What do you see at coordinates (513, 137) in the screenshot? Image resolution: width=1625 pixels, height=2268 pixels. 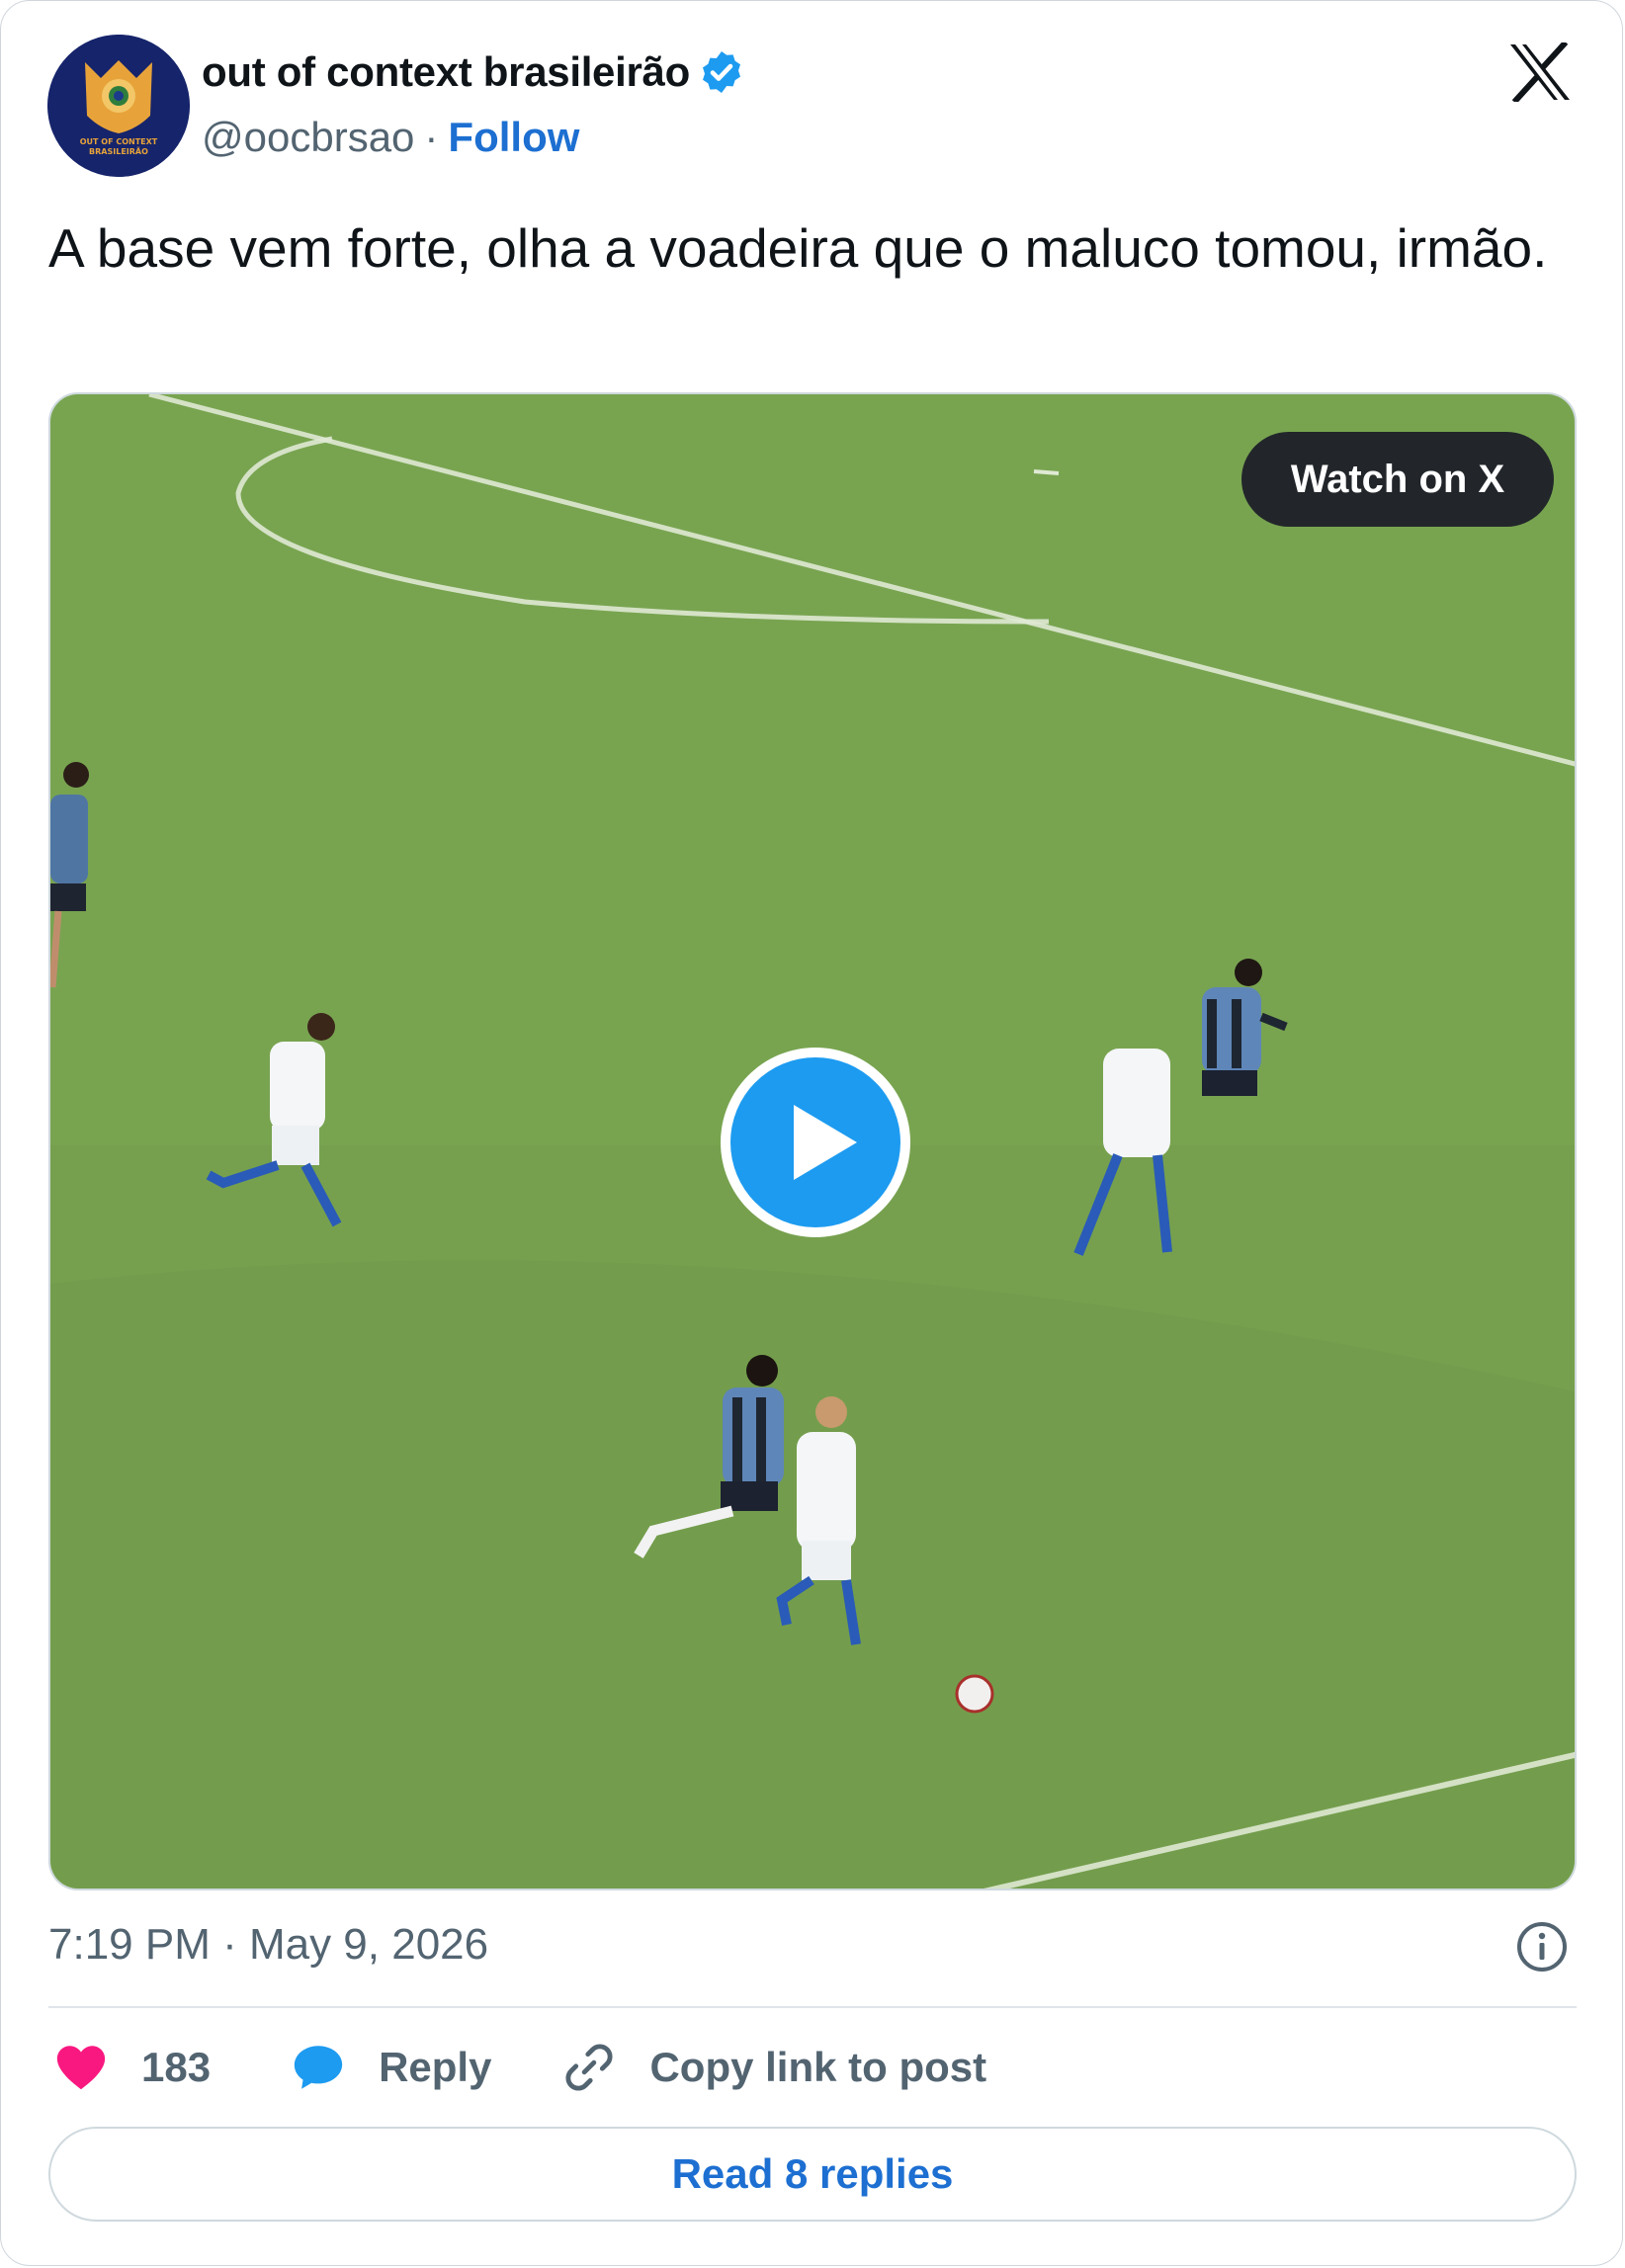 I see `follow-button: Follow` at bounding box center [513, 137].